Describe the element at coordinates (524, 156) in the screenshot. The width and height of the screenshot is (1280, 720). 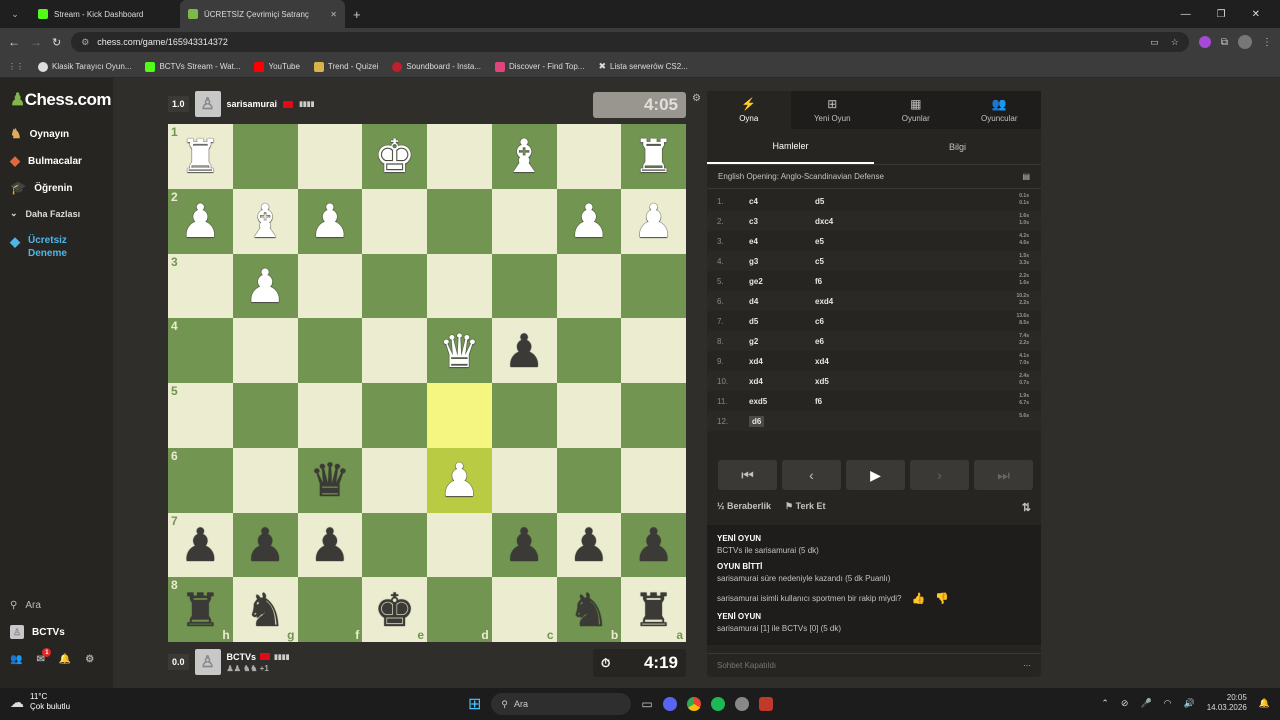
I see `board-square: ♝` at that location.